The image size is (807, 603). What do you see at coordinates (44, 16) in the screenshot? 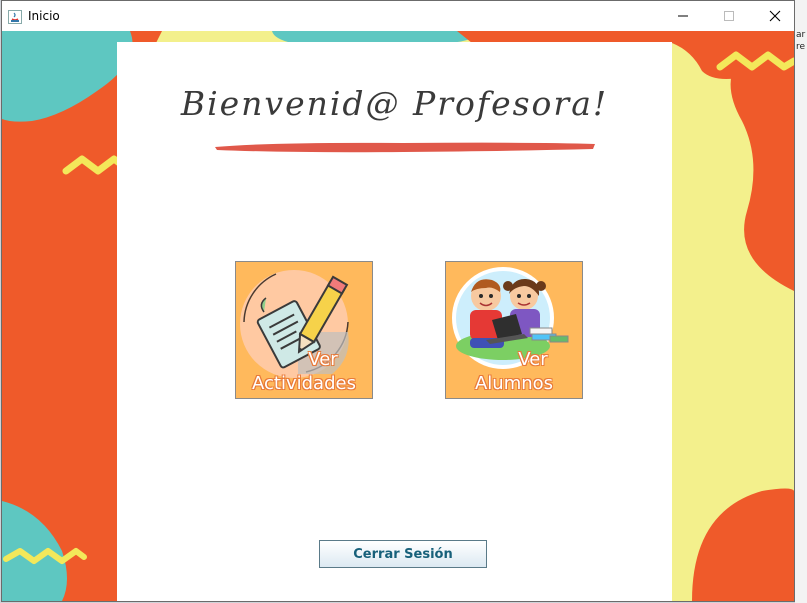
I see `window-title: Inicio` at bounding box center [44, 16].